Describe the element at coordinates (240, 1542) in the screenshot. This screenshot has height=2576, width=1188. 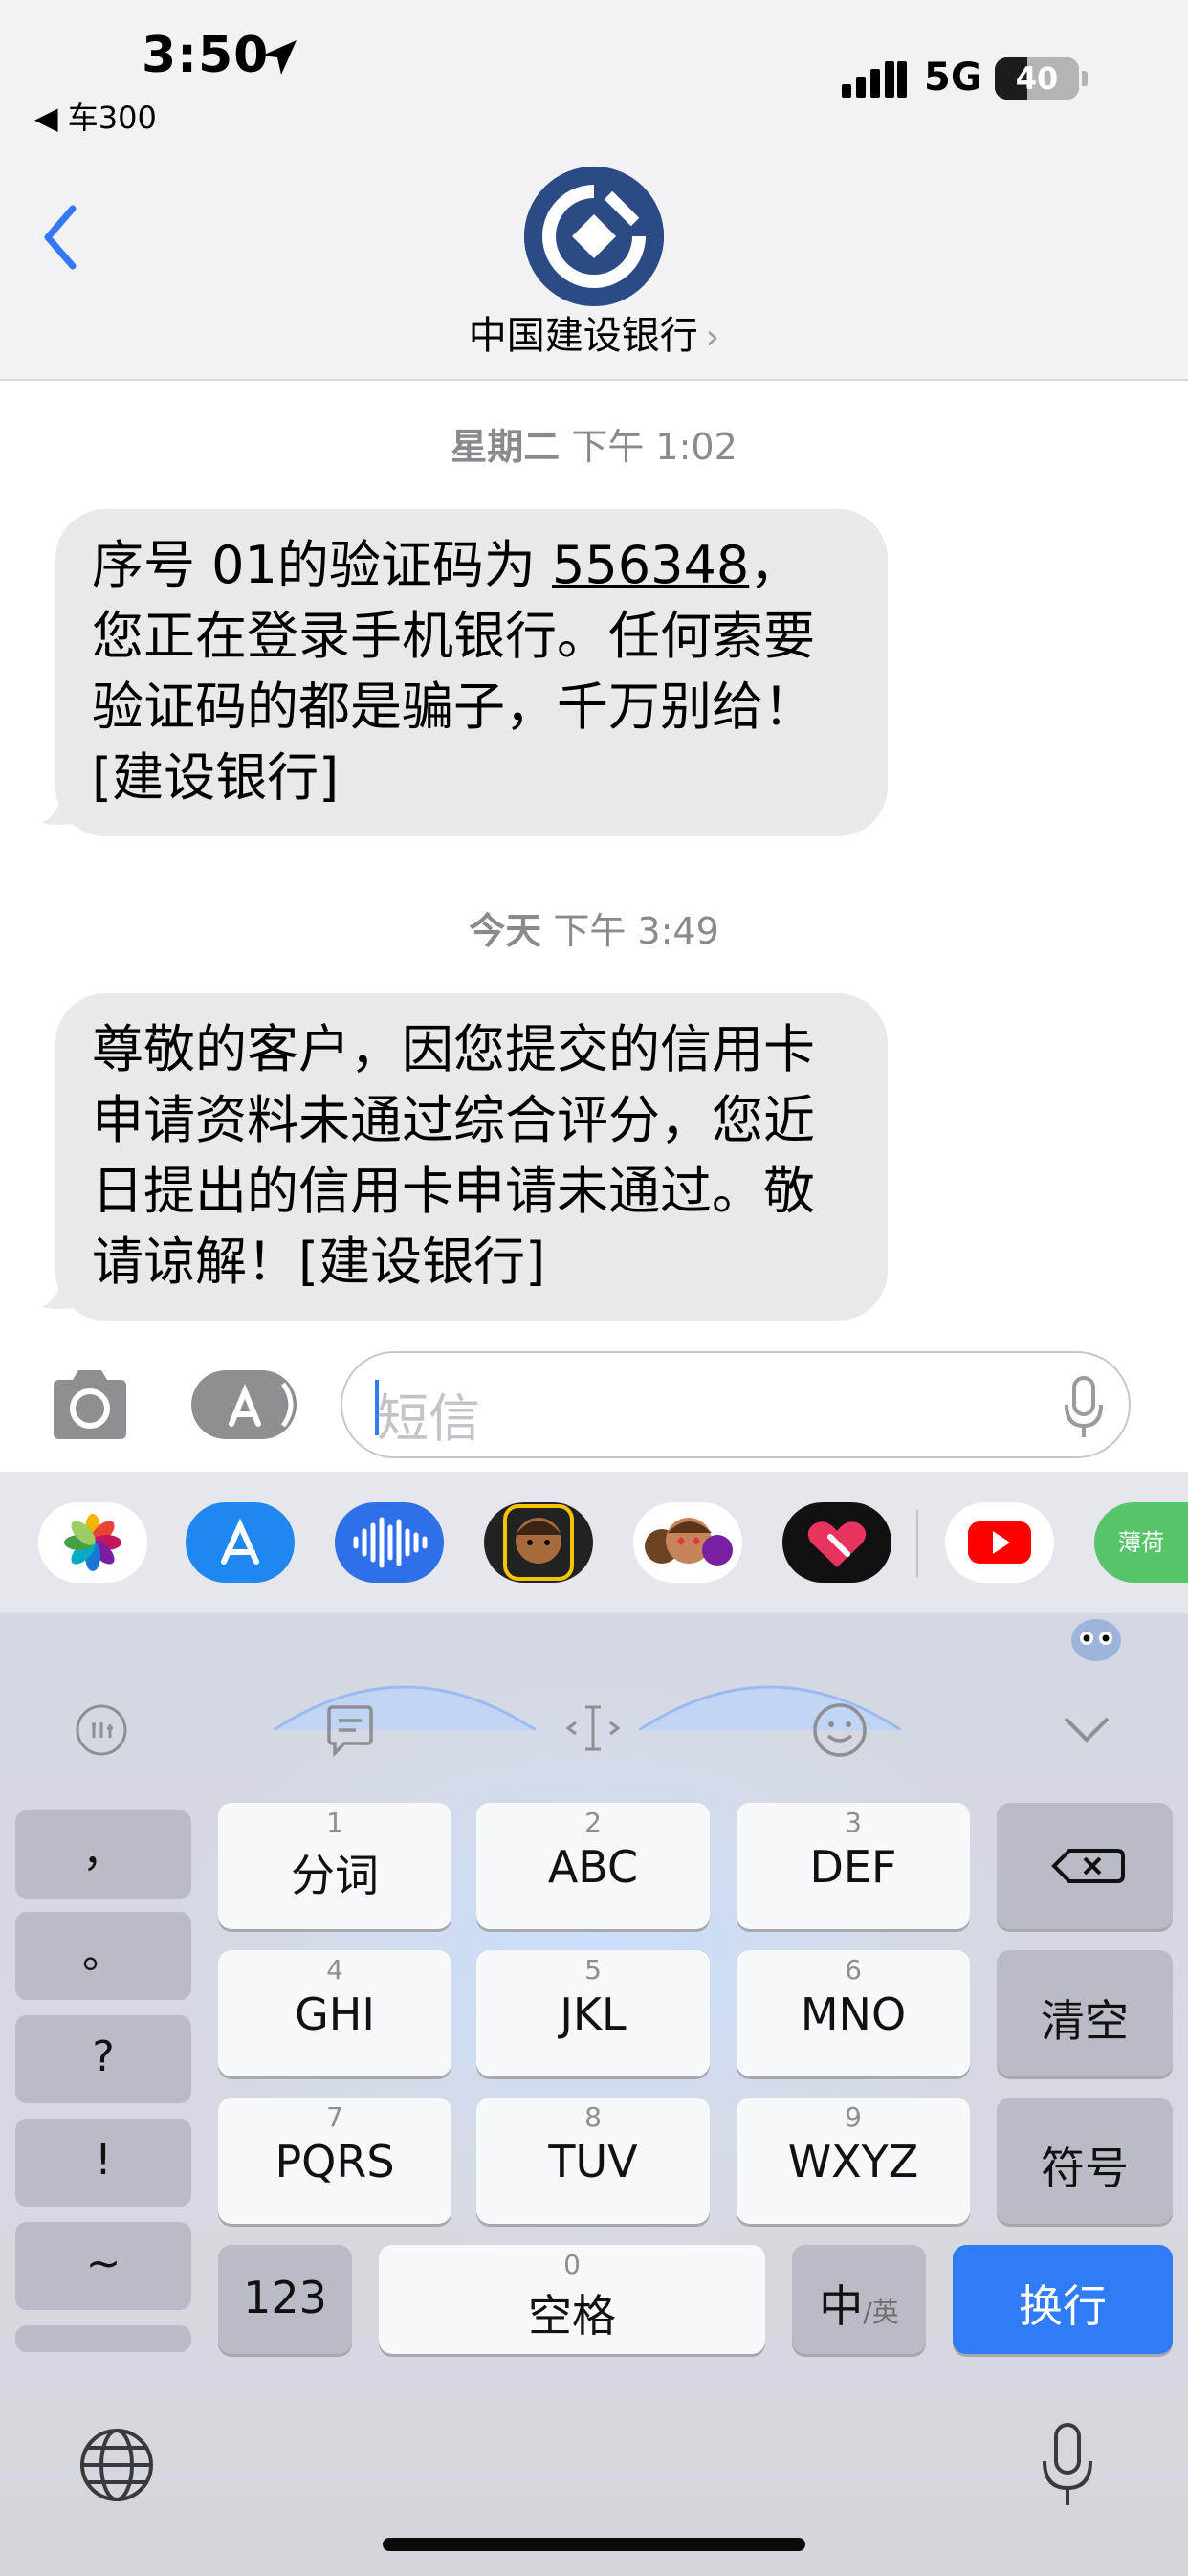
I see `app-store-icon` at that location.